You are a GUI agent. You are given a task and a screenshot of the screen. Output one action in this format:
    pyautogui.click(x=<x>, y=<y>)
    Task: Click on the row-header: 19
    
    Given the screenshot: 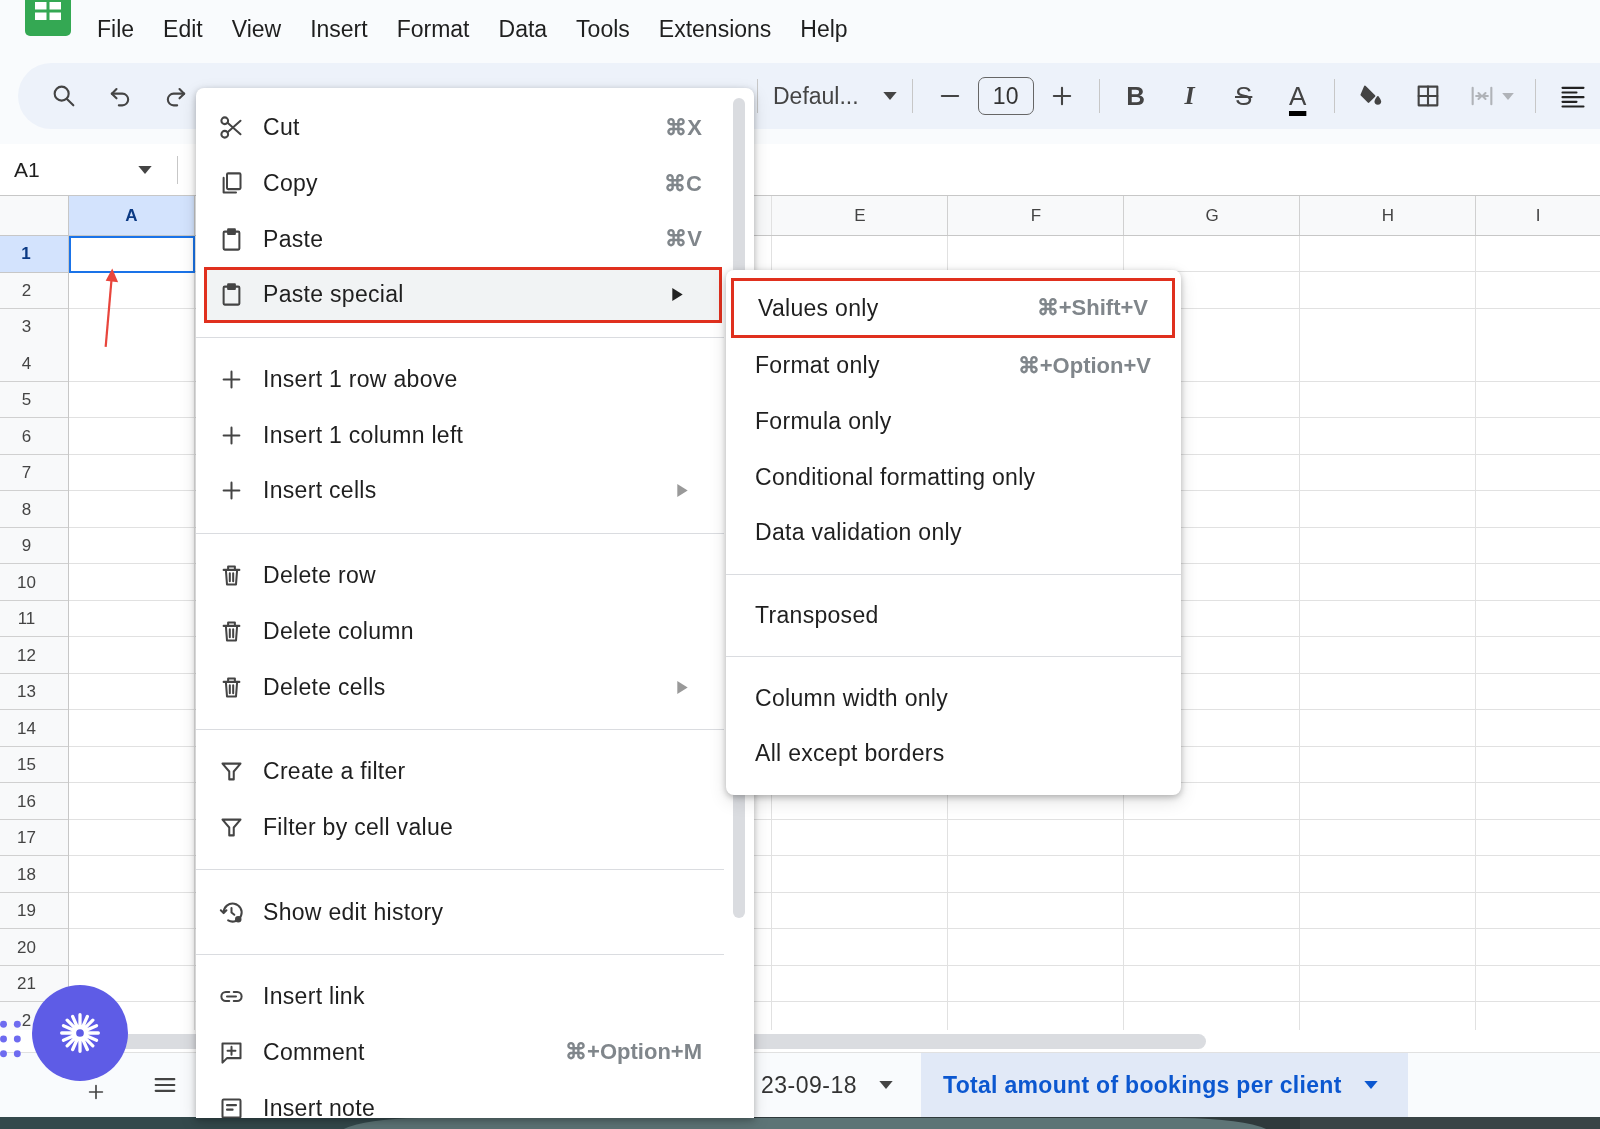 What is the action you would take?
    pyautogui.click(x=26, y=911)
    